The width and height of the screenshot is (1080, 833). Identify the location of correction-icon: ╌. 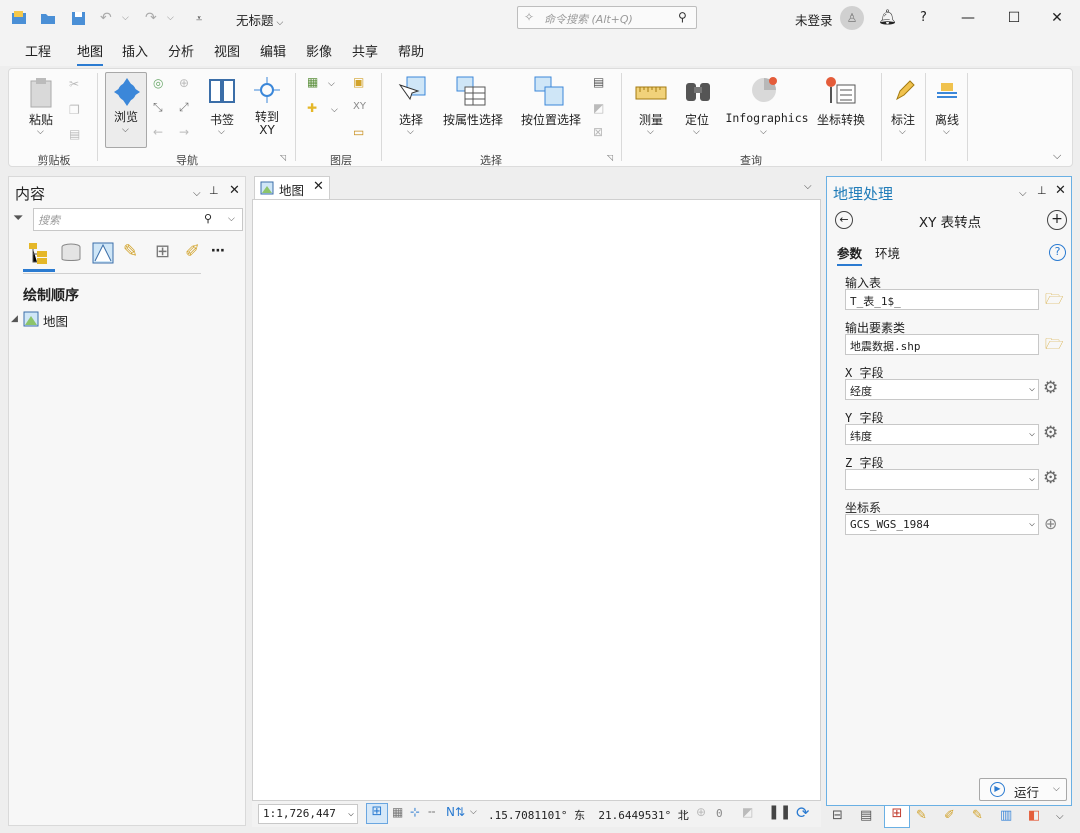
(431, 812).